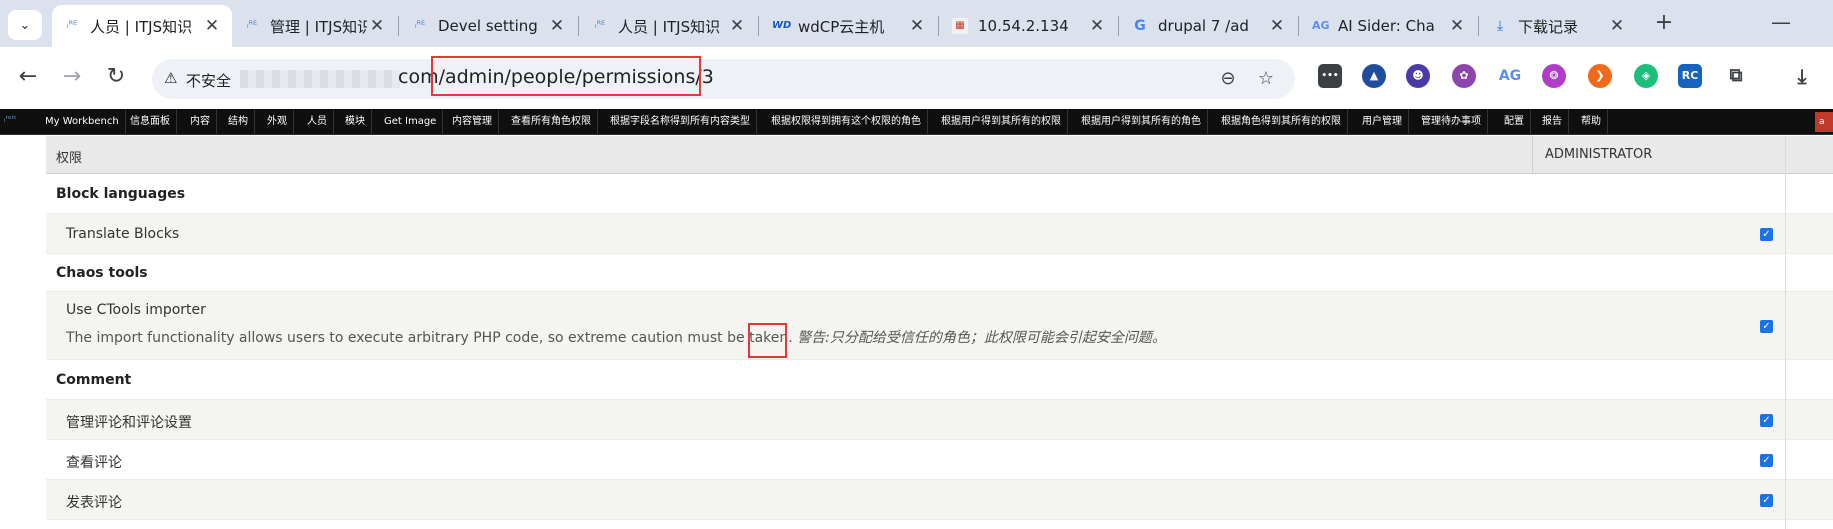 The height and width of the screenshot is (529, 1833). Describe the element at coordinates (1464, 76) in the screenshot. I see `ext-gear-icon: ✿` at that location.